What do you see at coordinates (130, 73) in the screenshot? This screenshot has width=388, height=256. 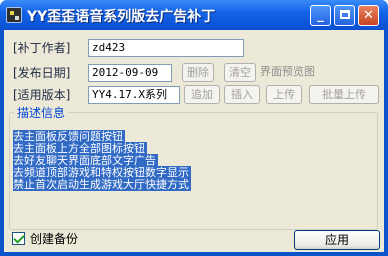 I see `date-field: 2012-09-09` at bounding box center [130, 73].